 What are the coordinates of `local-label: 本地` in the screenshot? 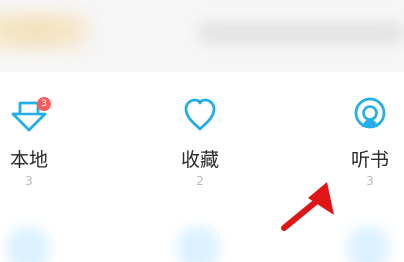 It's located at (28, 160).